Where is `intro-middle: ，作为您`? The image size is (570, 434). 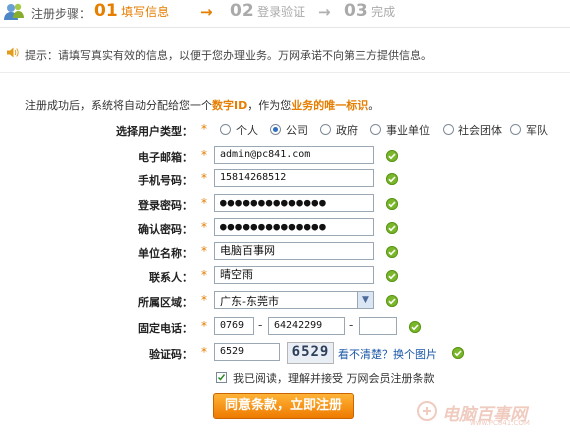
intro-middle: ，作为您 is located at coordinates (269, 105).